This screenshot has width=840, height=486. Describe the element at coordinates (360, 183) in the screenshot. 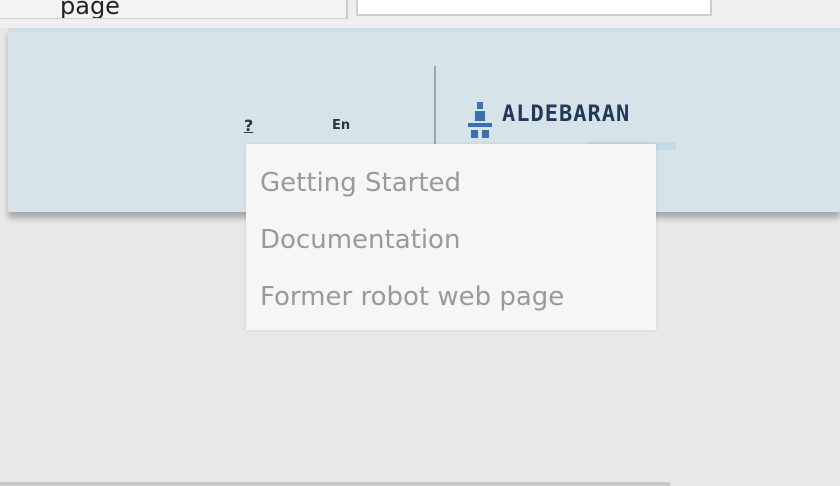

I see `menu-item-getting-started: Getting Started` at that location.